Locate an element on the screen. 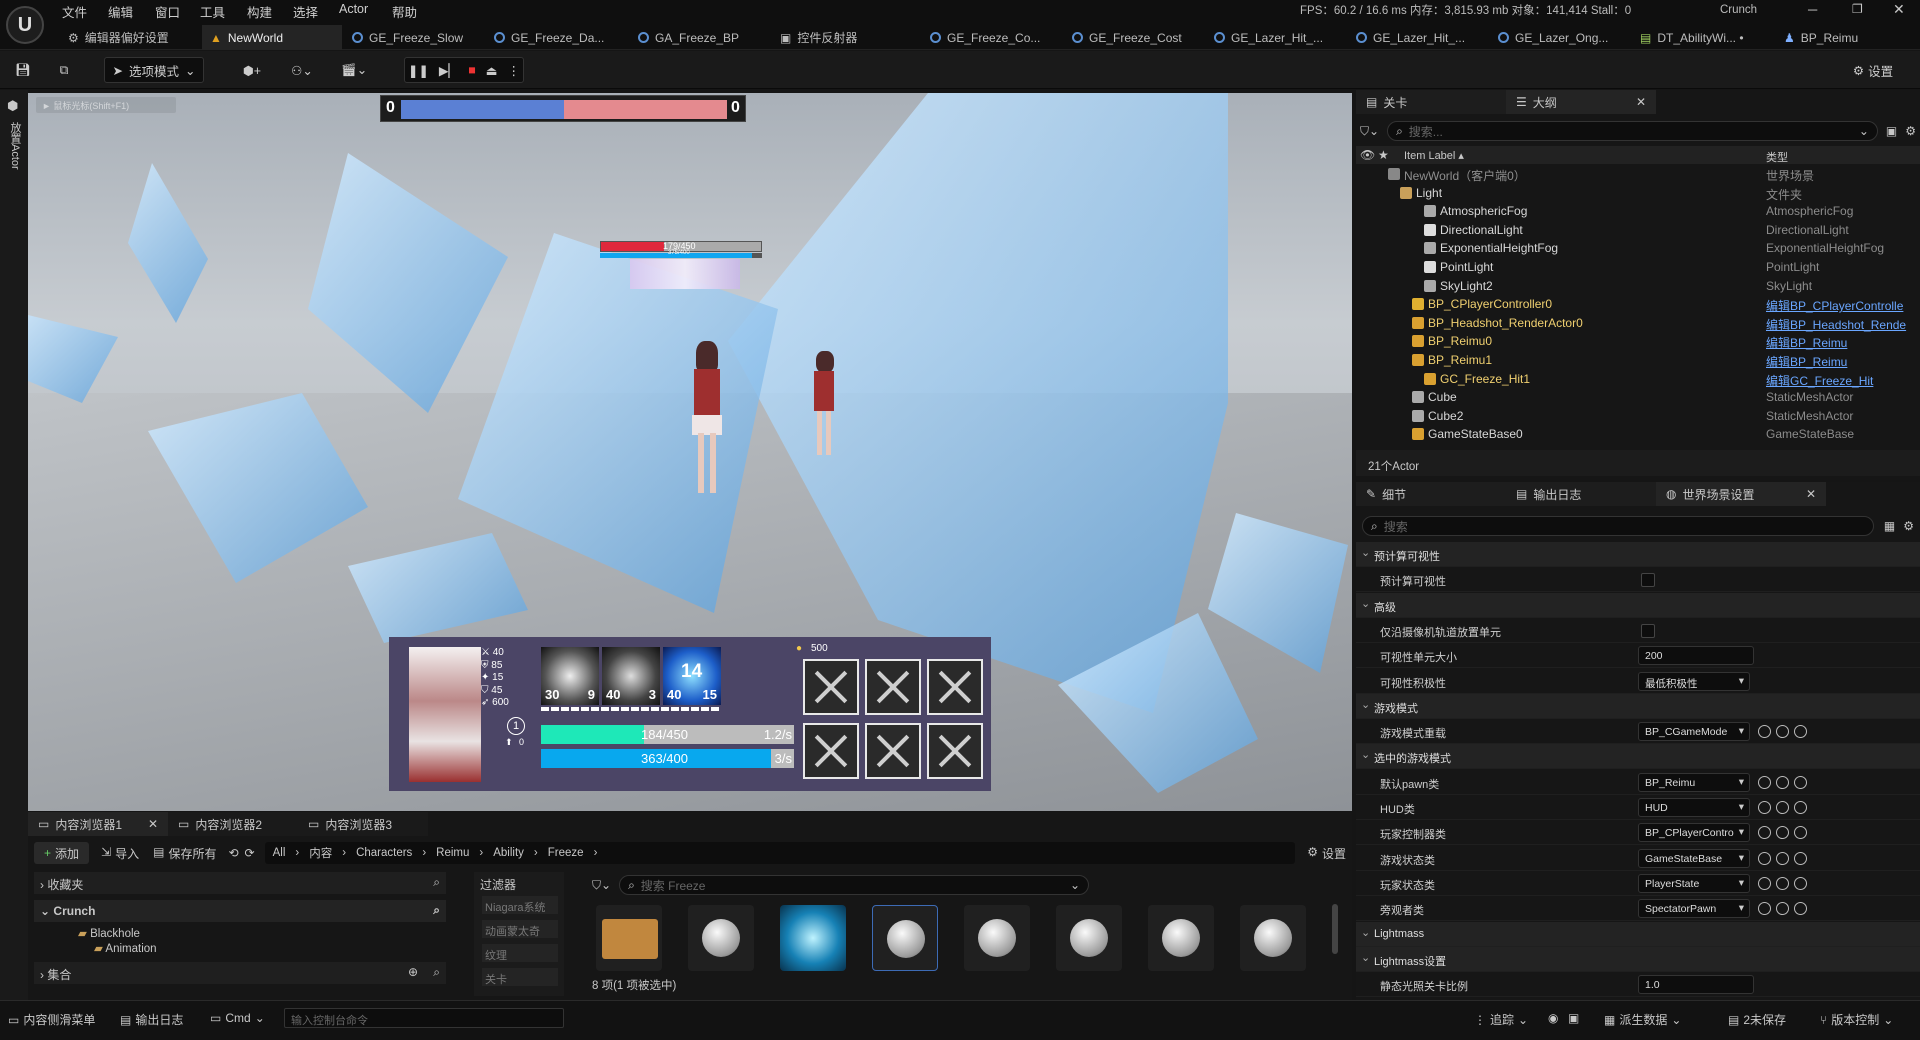 The height and width of the screenshot is (1040, 1920). outliner-row: GC_Freeze_Hit1 编辑GC_Freeze_Hit is located at coordinates (1636, 379).